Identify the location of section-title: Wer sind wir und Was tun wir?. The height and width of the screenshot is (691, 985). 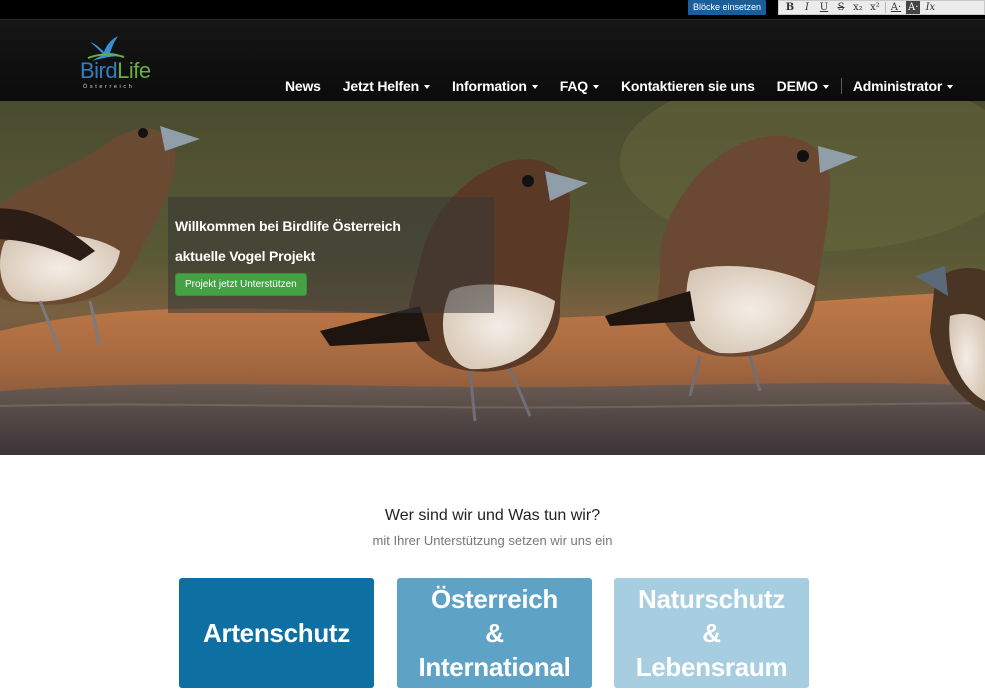
(492, 515).